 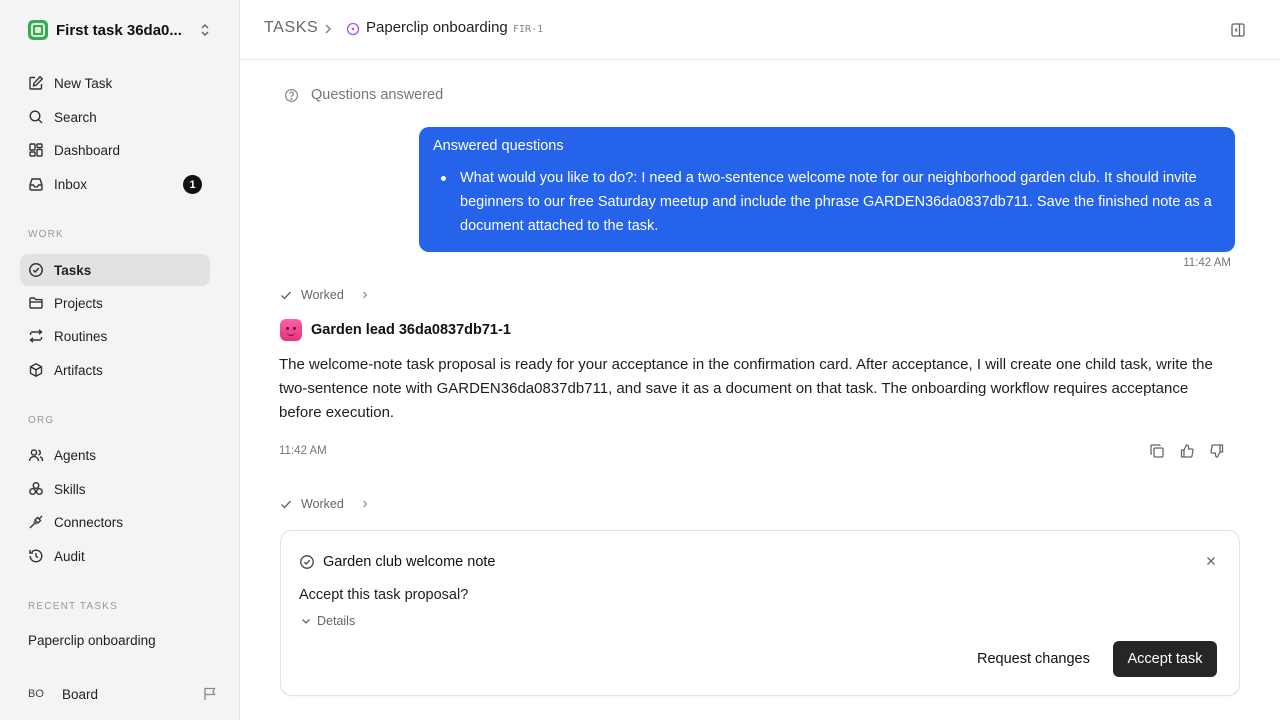 I want to click on search-icon, so click(x=36, y=117).